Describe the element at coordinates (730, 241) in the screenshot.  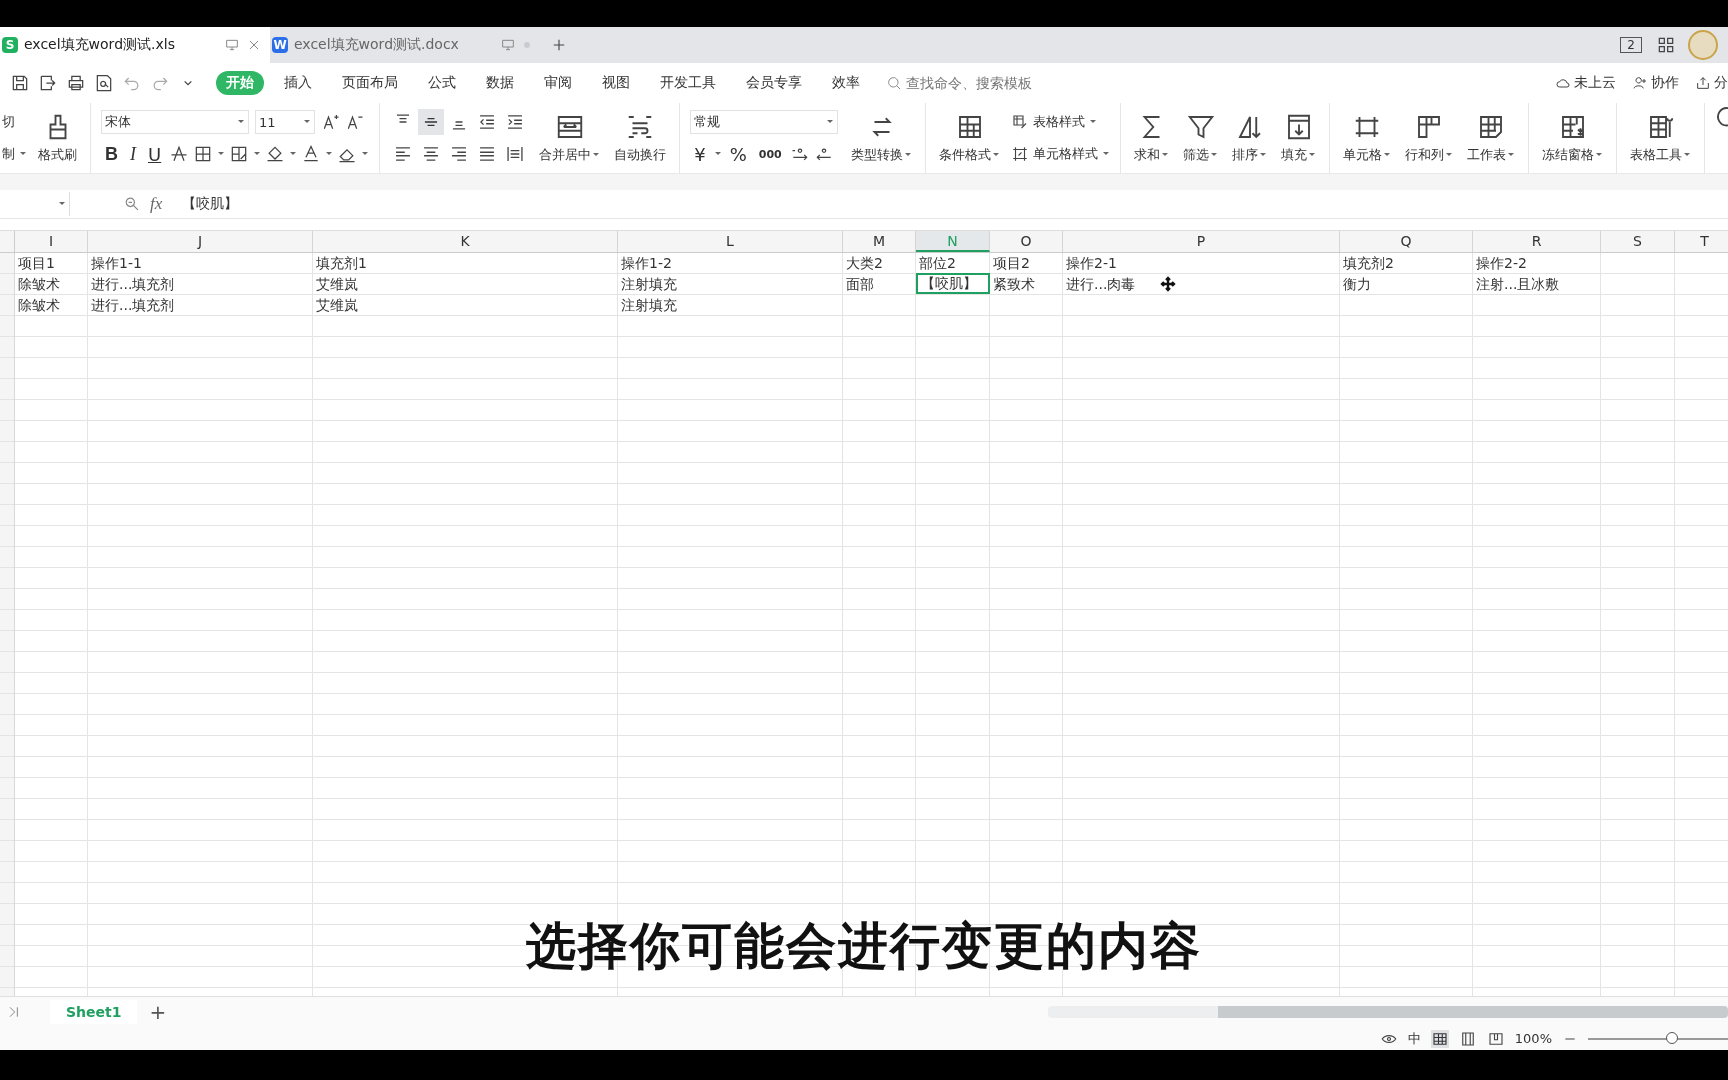
I see `column-header: L` at that location.